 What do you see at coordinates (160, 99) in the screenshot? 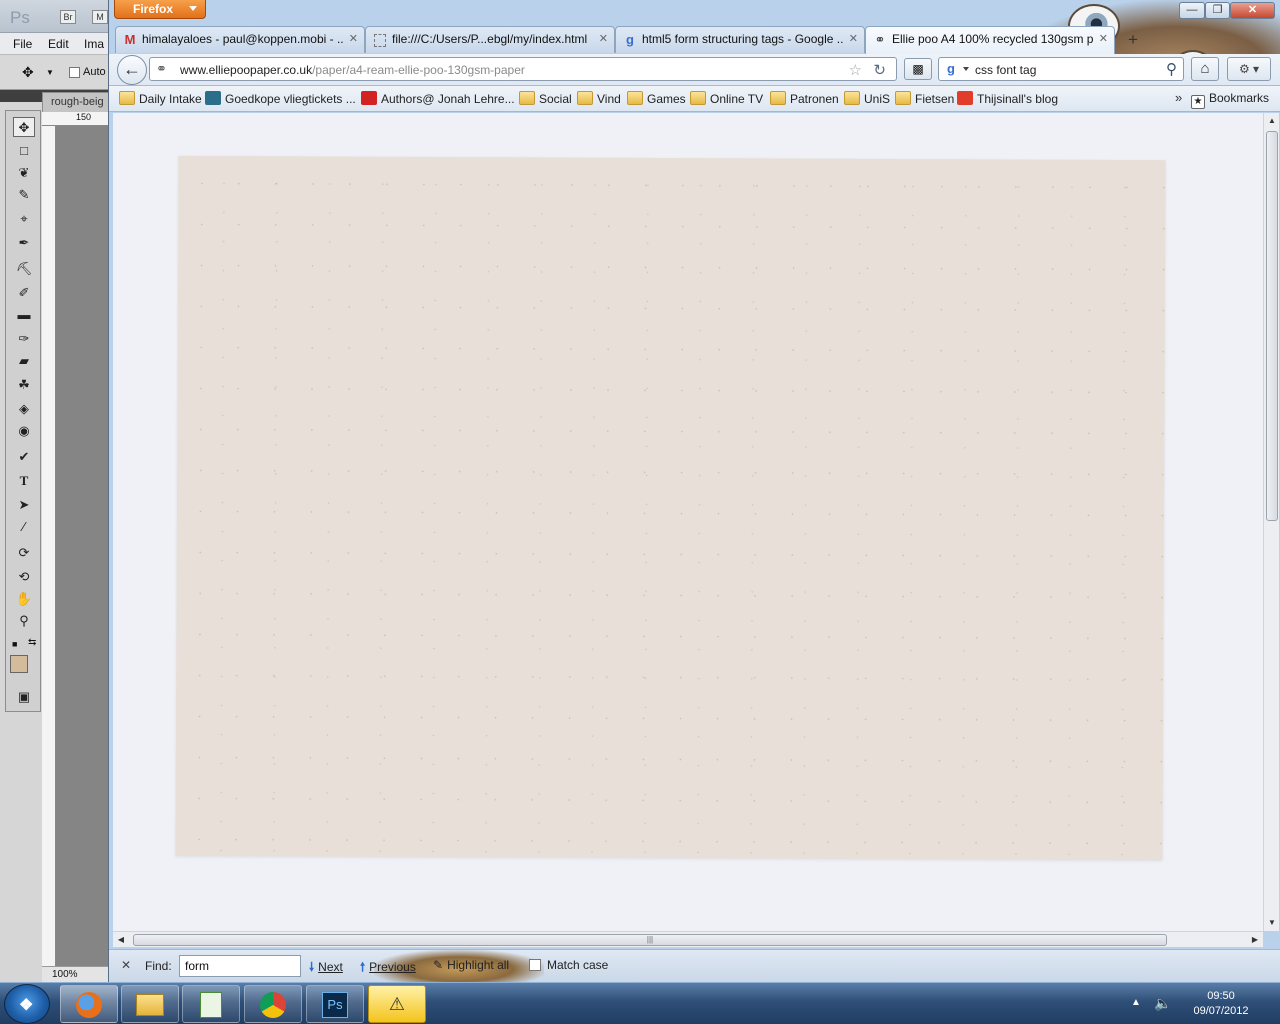
I see `bookmark-daily-intake: Daily Intake` at bounding box center [160, 99].